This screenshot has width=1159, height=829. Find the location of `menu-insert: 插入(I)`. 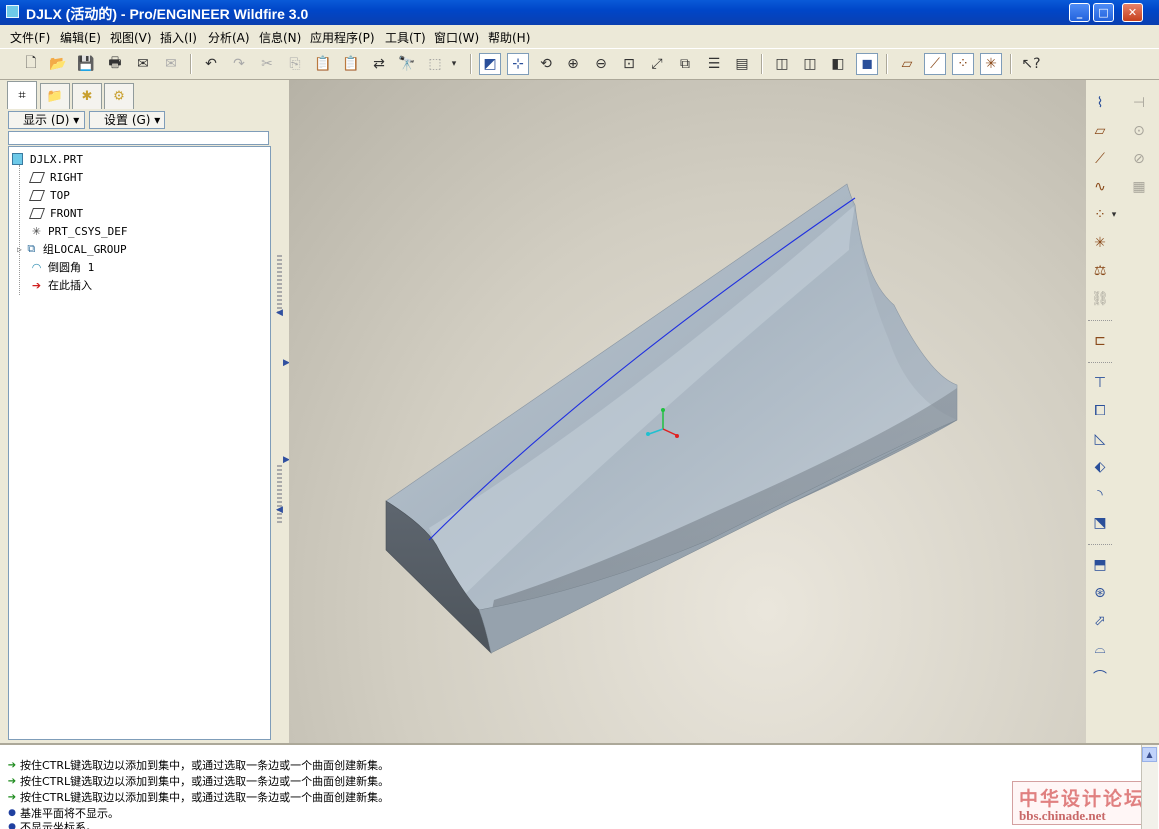

menu-insert: 插入(I) is located at coordinates (178, 37).